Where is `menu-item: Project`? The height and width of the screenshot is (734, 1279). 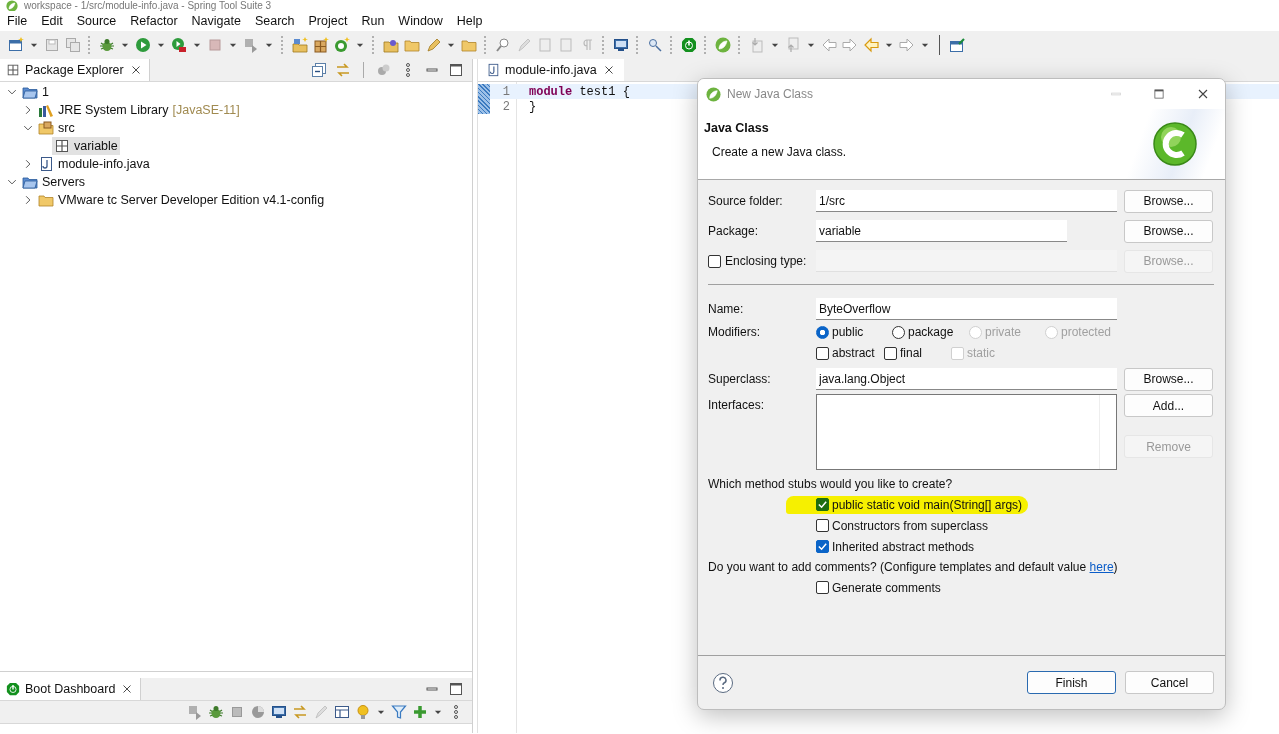
menu-item: Project is located at coordinates (328, 20).